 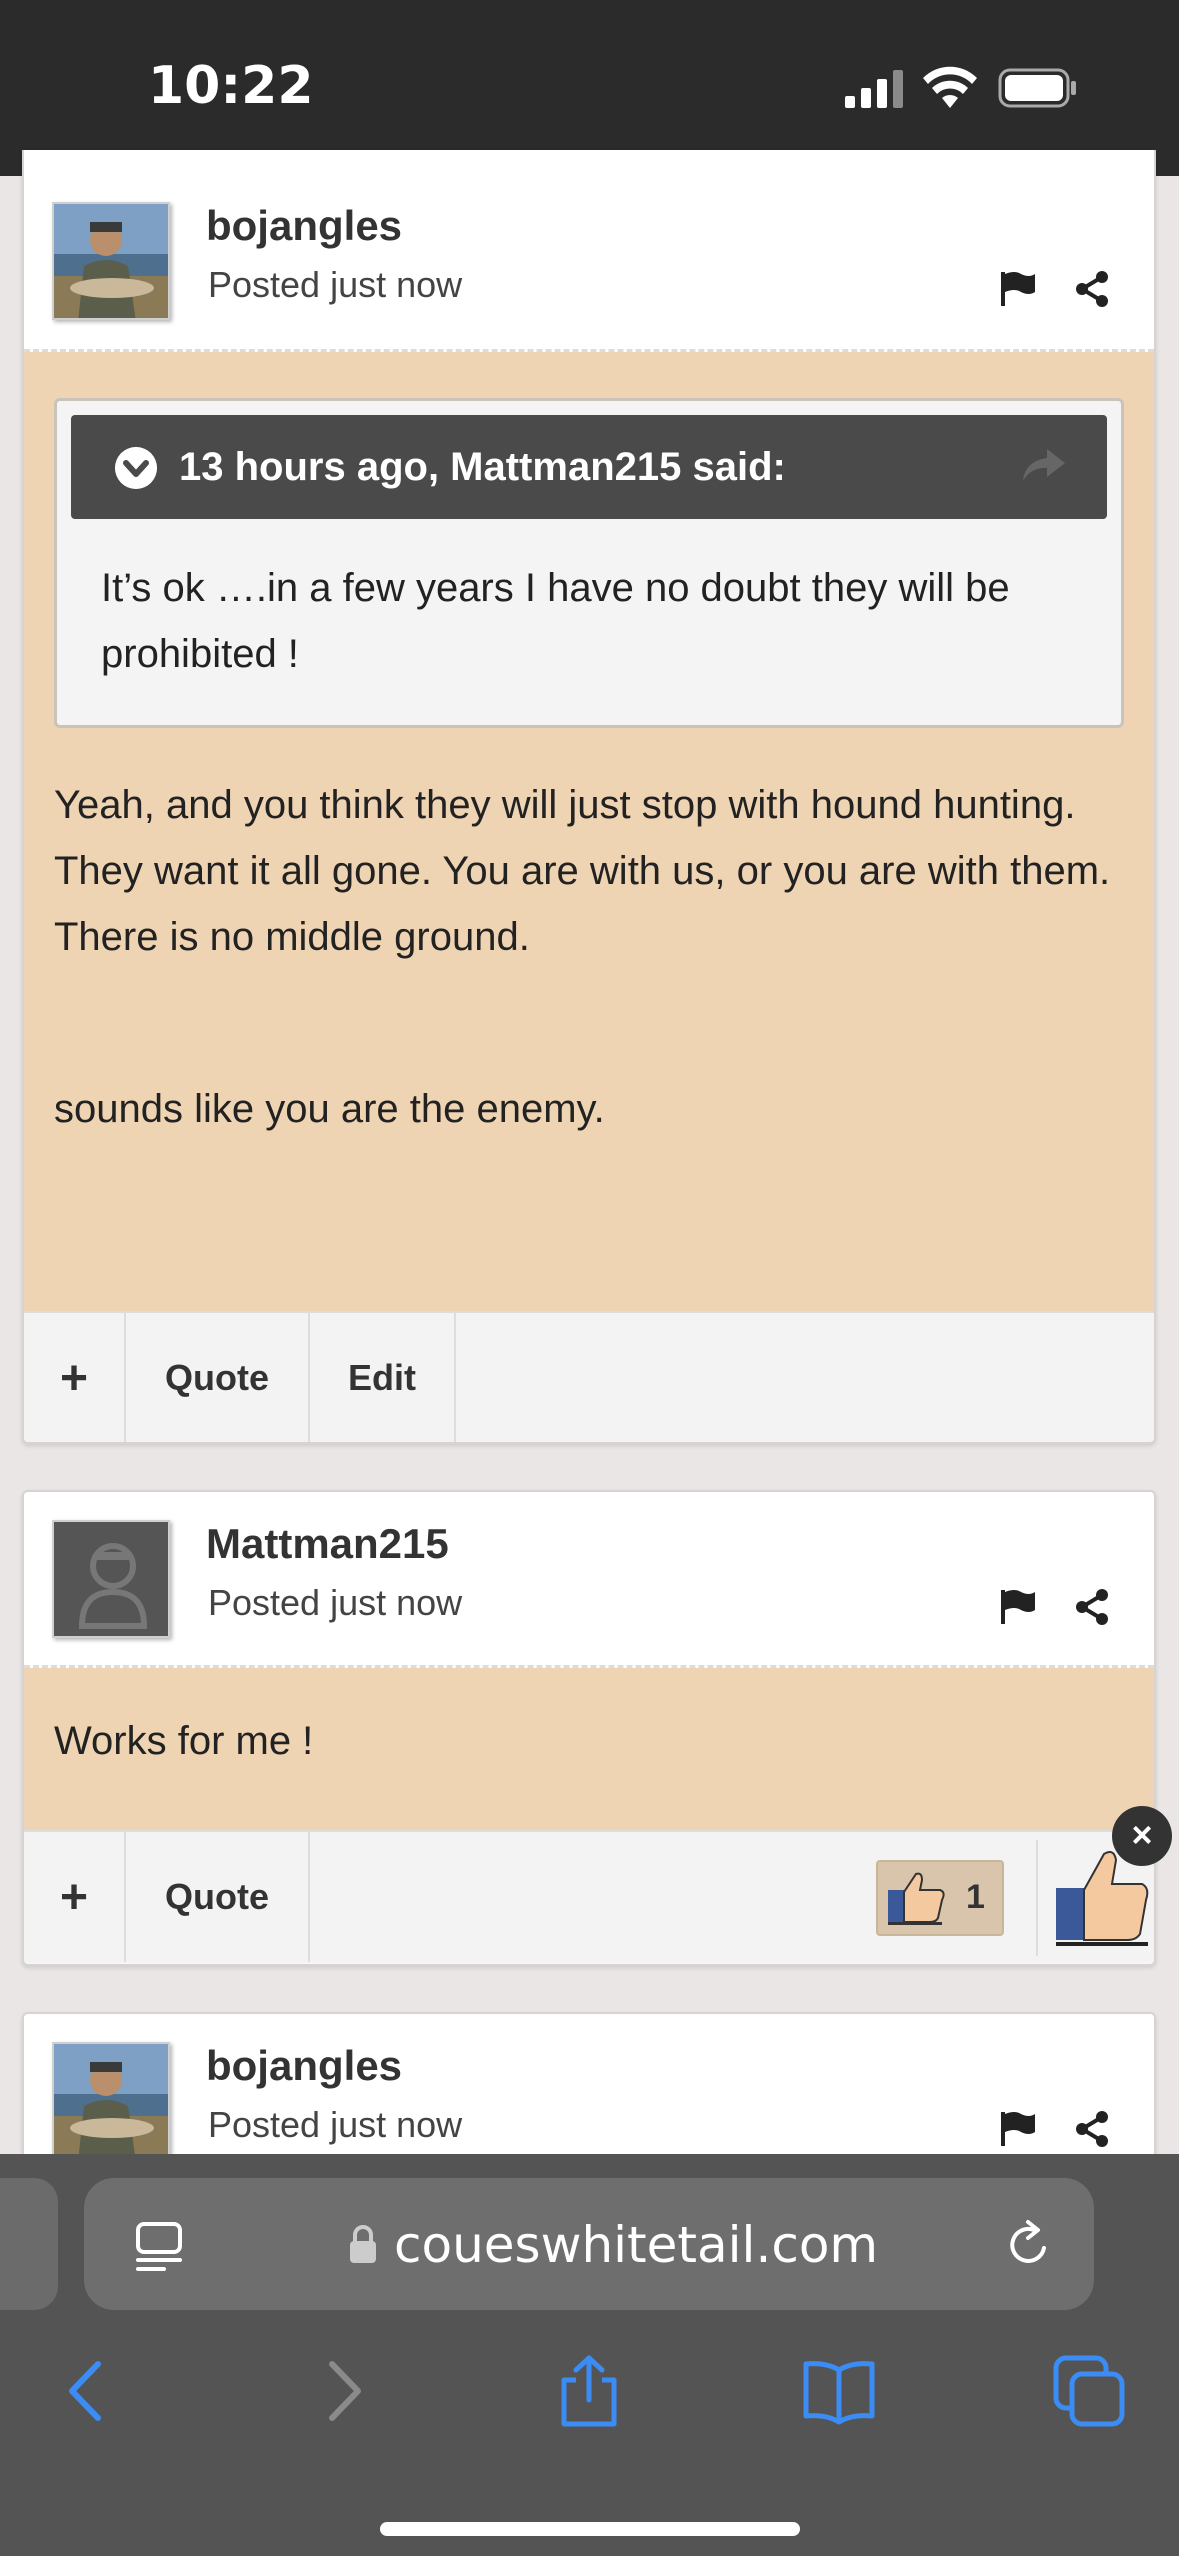 I want to click on url-text: coueswhitetail.com, so click(x=636, y=2245).